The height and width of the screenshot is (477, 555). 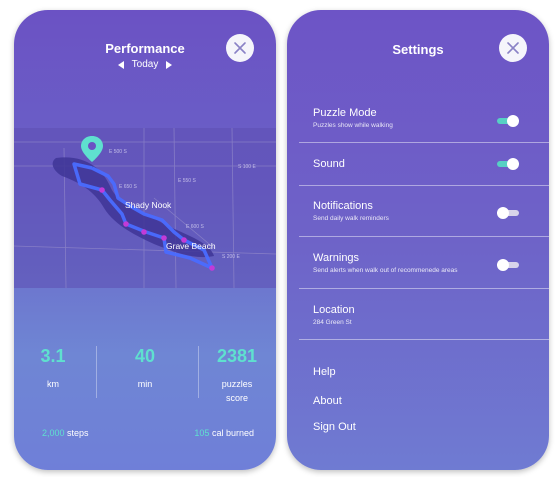 I want to click on puzzle-mode-toggle, so click(x=508, y=121).